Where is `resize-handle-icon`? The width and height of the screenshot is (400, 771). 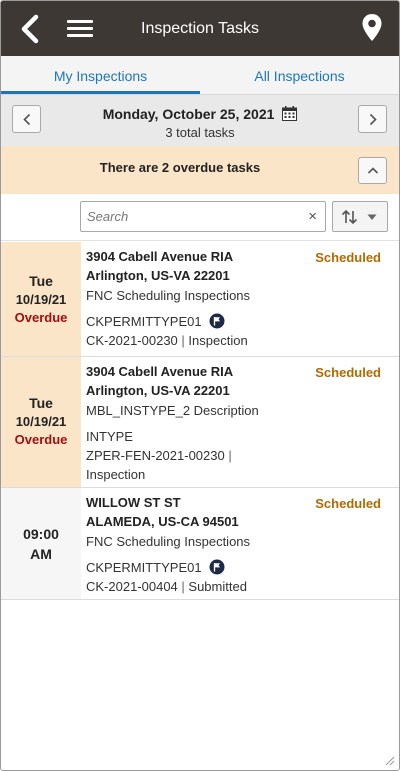
resize-handle-icon is located at coordinates (389, 760).